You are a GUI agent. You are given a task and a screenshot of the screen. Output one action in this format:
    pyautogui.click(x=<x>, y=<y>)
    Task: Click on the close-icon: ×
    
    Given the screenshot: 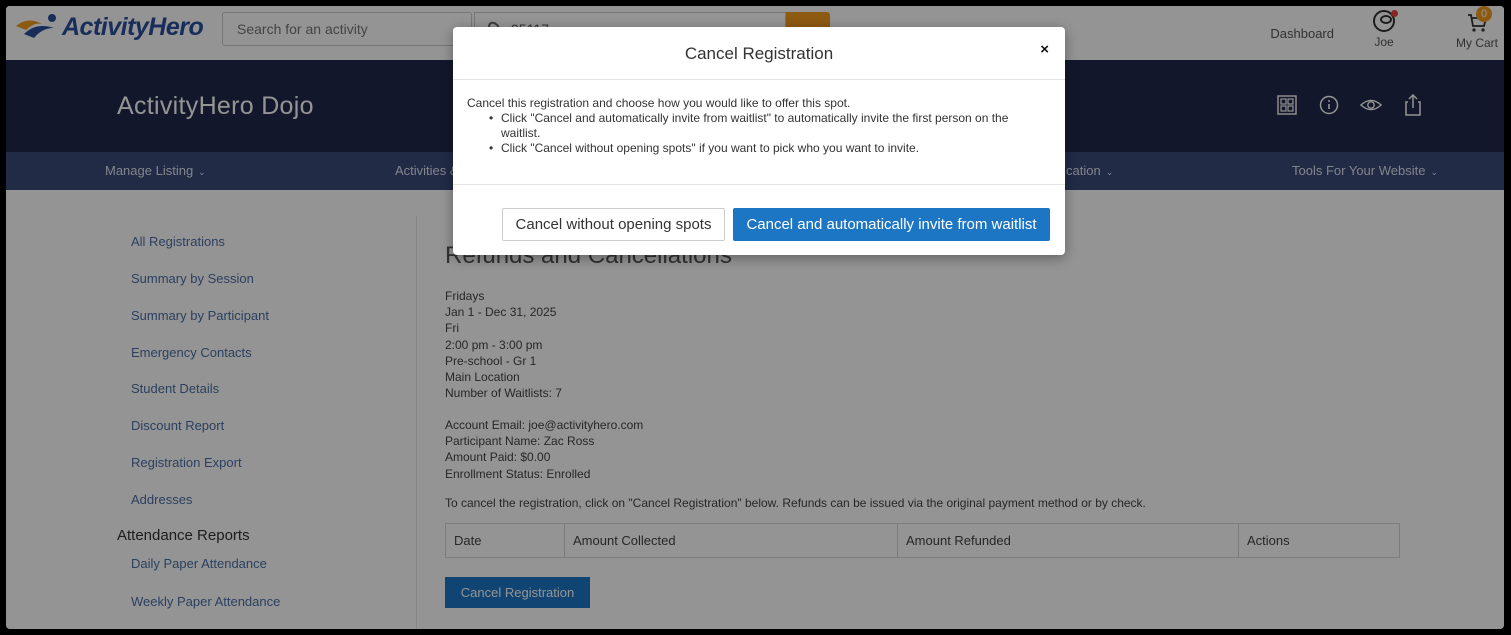 What is the action you would take?
    pyautogui.click(x=1044, y=49)
    